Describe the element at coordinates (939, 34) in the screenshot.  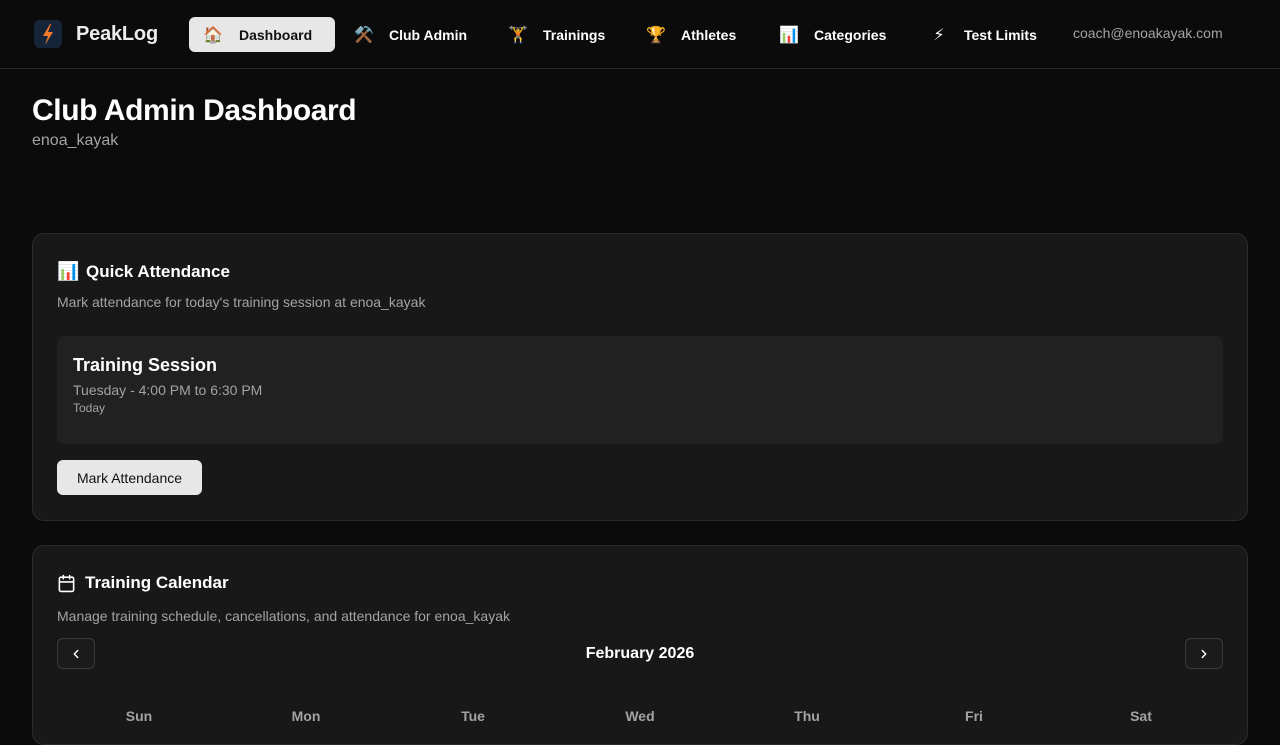
I see `lightning-icon: ⚡` at that location.